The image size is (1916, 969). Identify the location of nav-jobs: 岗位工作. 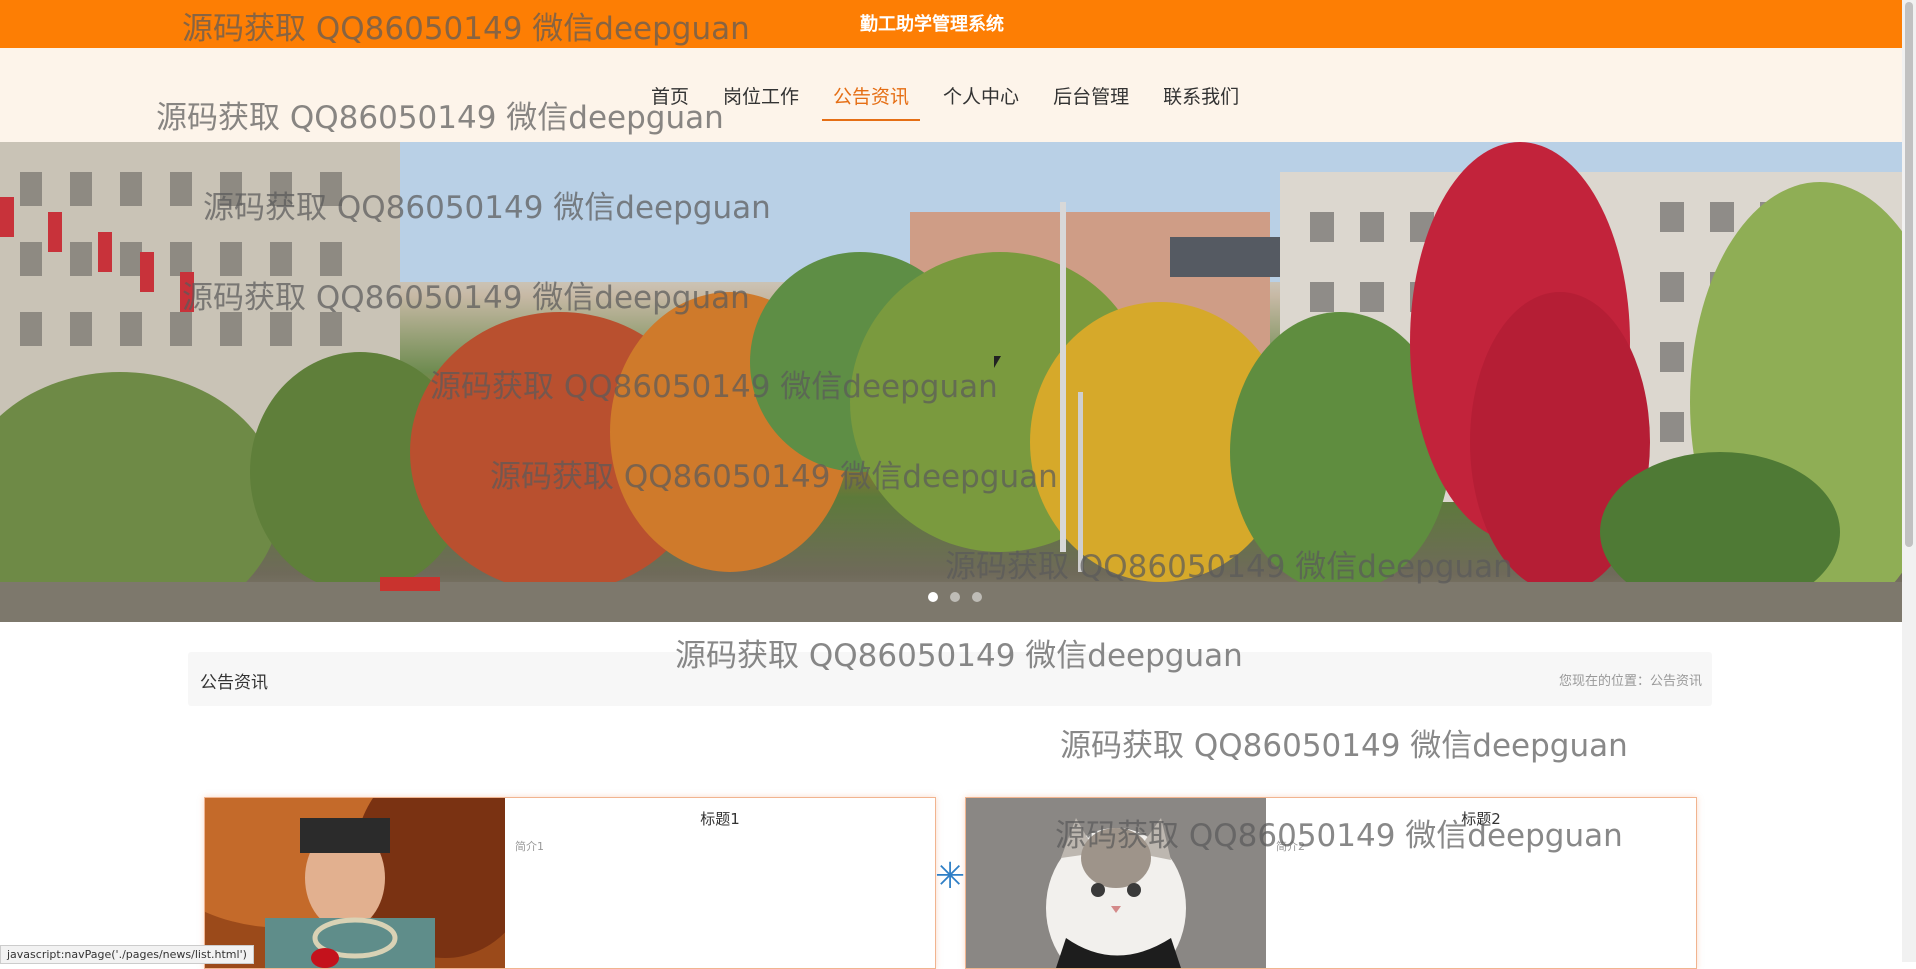
(761, 101).